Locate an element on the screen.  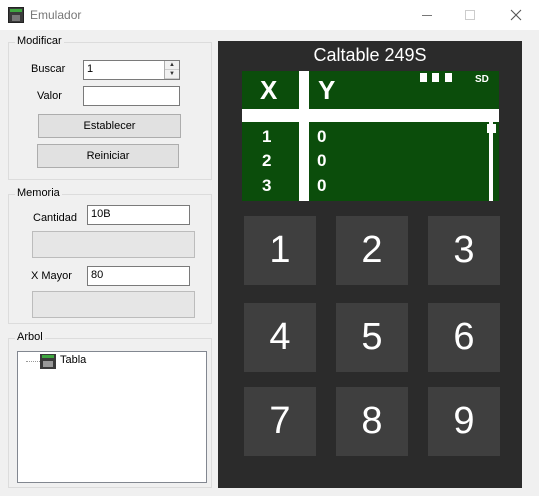
header-divider is located at coordinates (370, 115).